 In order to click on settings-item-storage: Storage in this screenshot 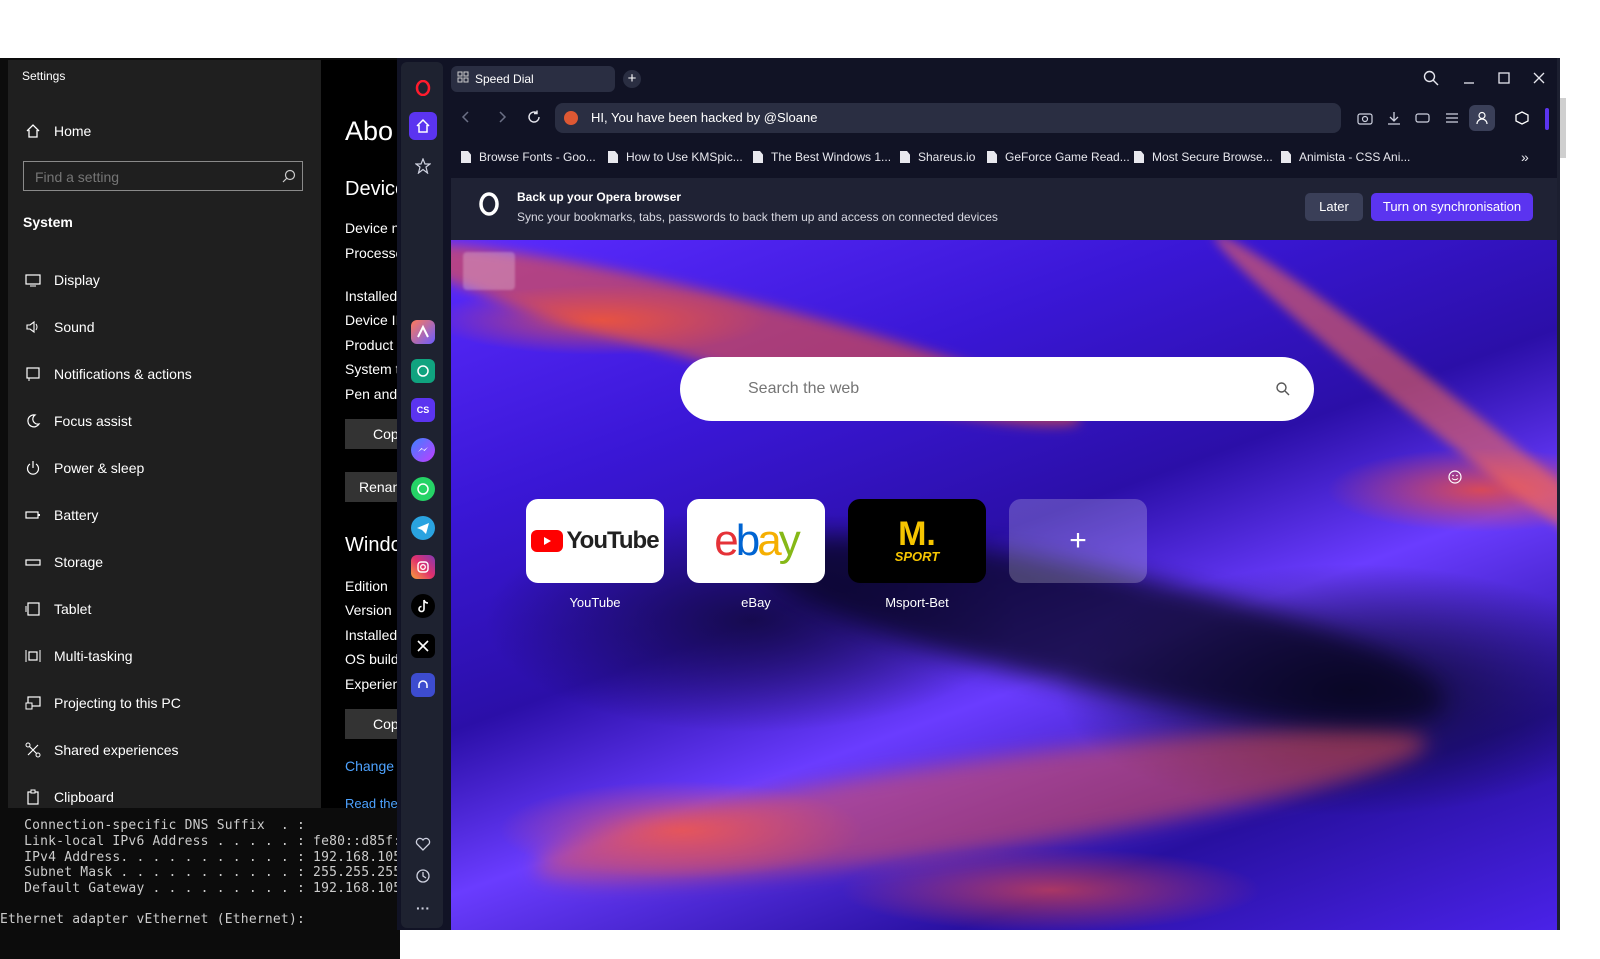, I will do `click(63, 562)`.